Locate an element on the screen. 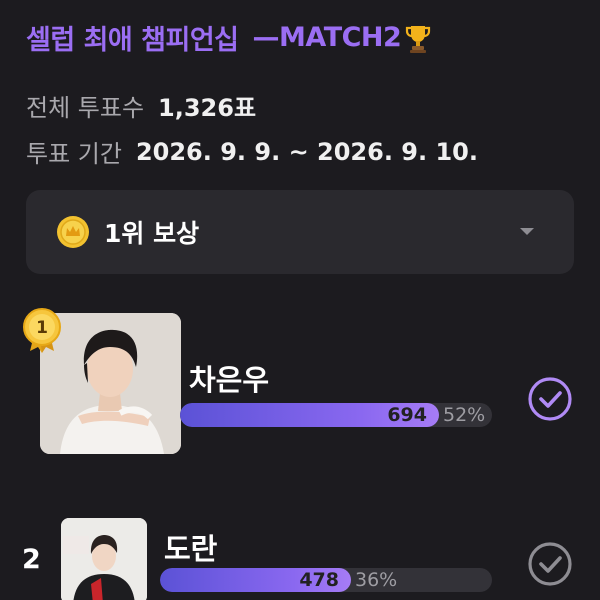 This screenshot has width=600, height=600. coin-icon is located at coordinates (73, 232).